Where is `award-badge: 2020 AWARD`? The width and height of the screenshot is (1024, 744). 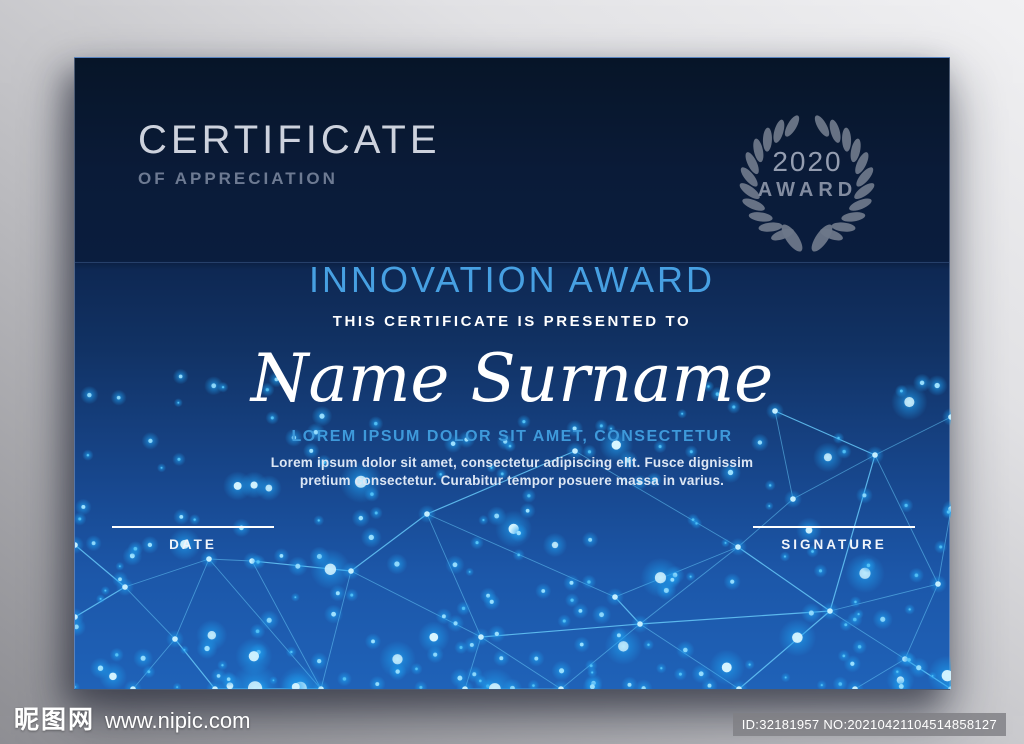
award-badge: 2020 AWARD is located at coordinates (807, 181).